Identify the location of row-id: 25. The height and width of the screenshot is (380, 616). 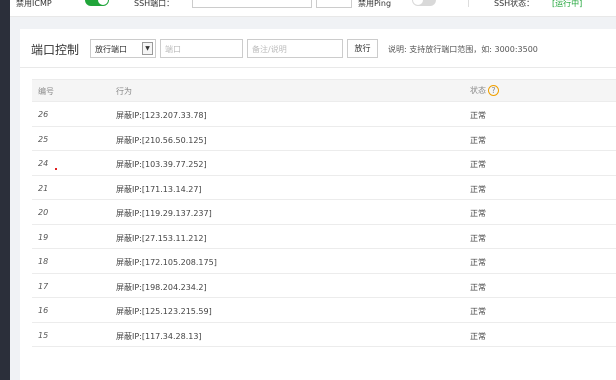
(43, 139).